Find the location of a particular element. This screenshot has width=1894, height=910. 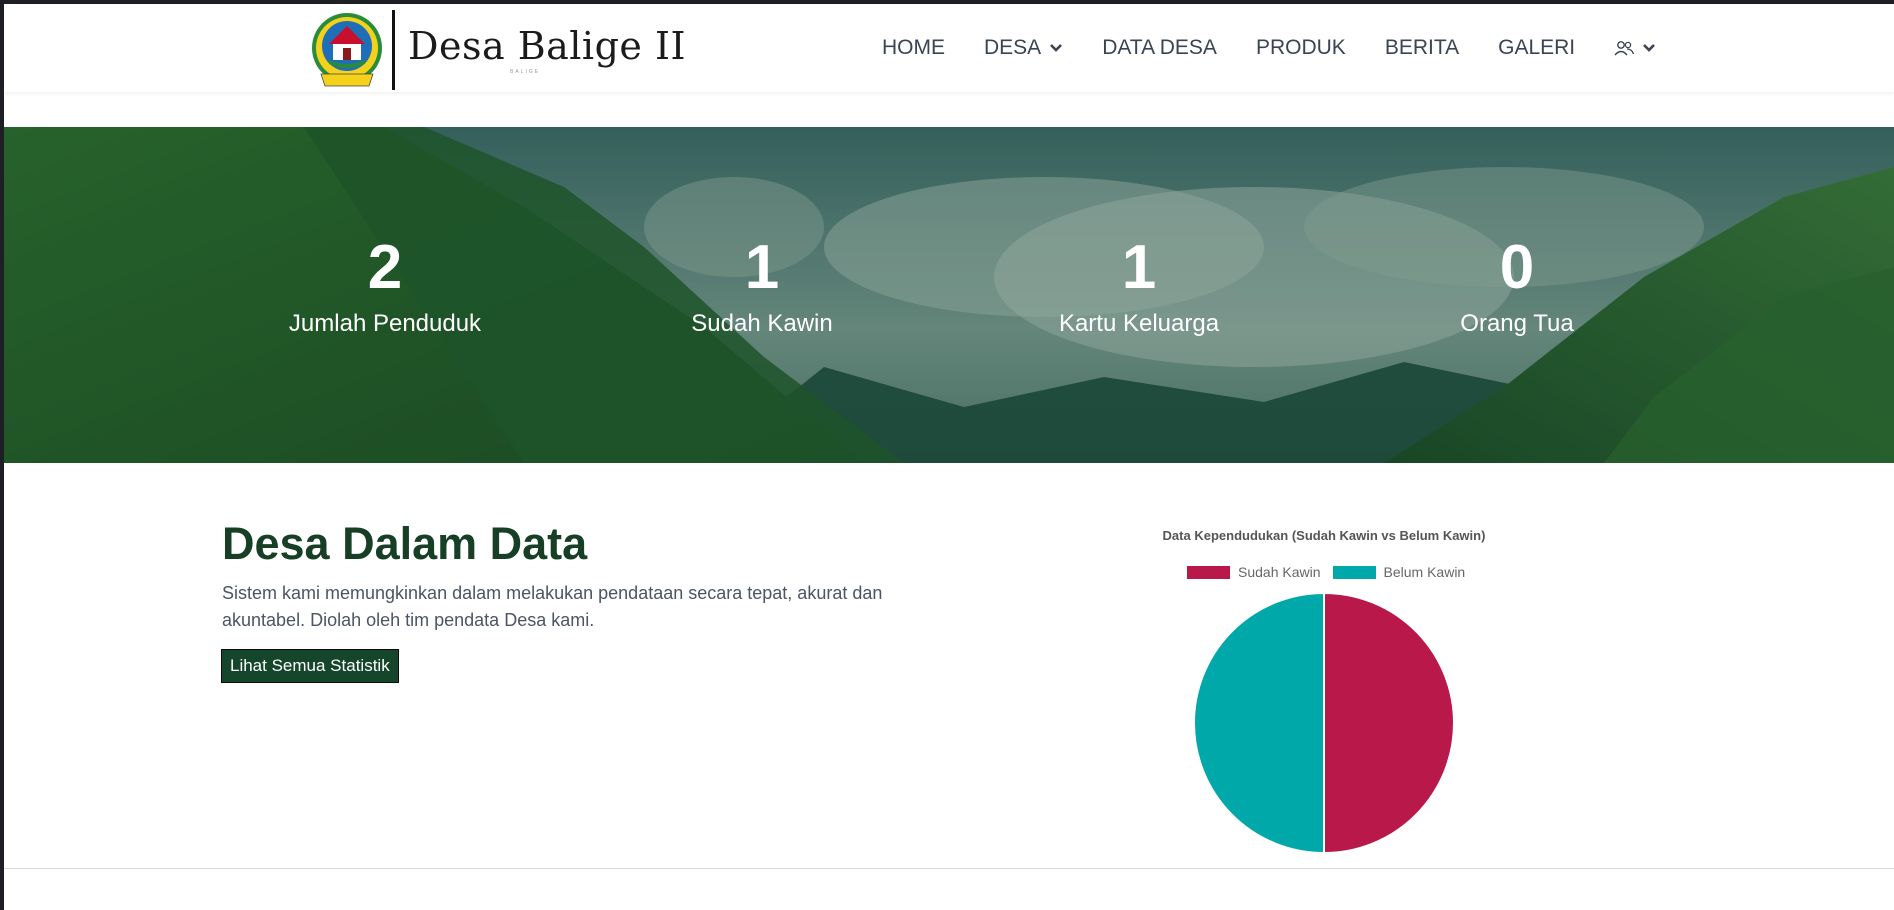

nav-berita: BERITA is located at coordinates (1422, 48).